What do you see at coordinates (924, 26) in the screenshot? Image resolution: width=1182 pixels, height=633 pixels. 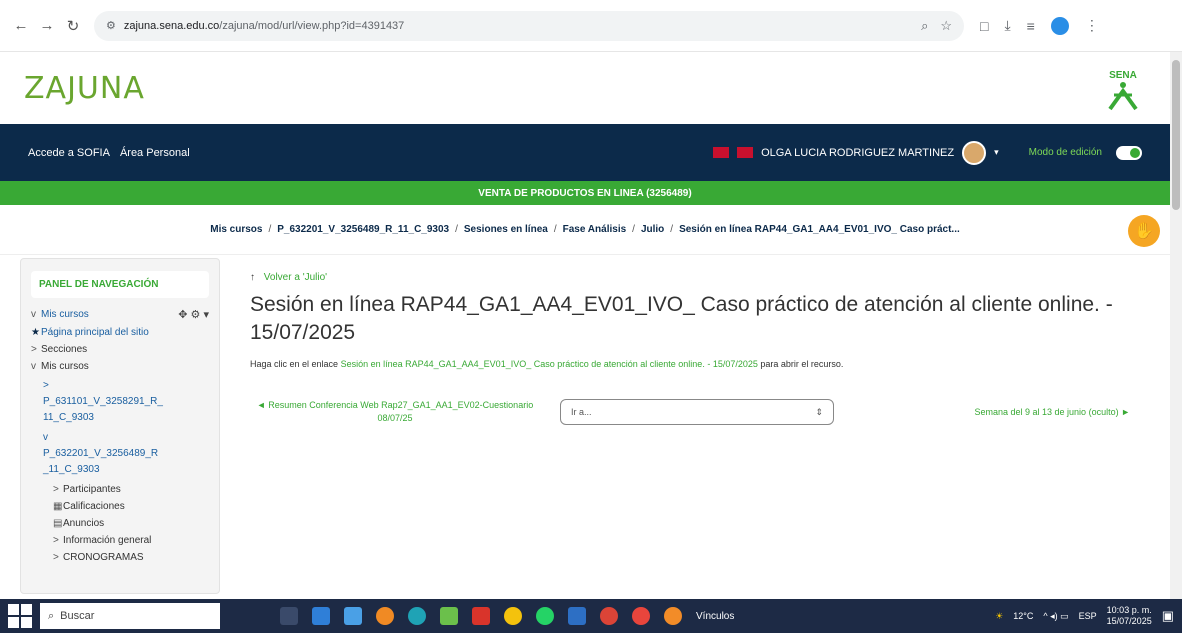 I see `zoom-icon: ⌕` at bounding box center [924, 26].